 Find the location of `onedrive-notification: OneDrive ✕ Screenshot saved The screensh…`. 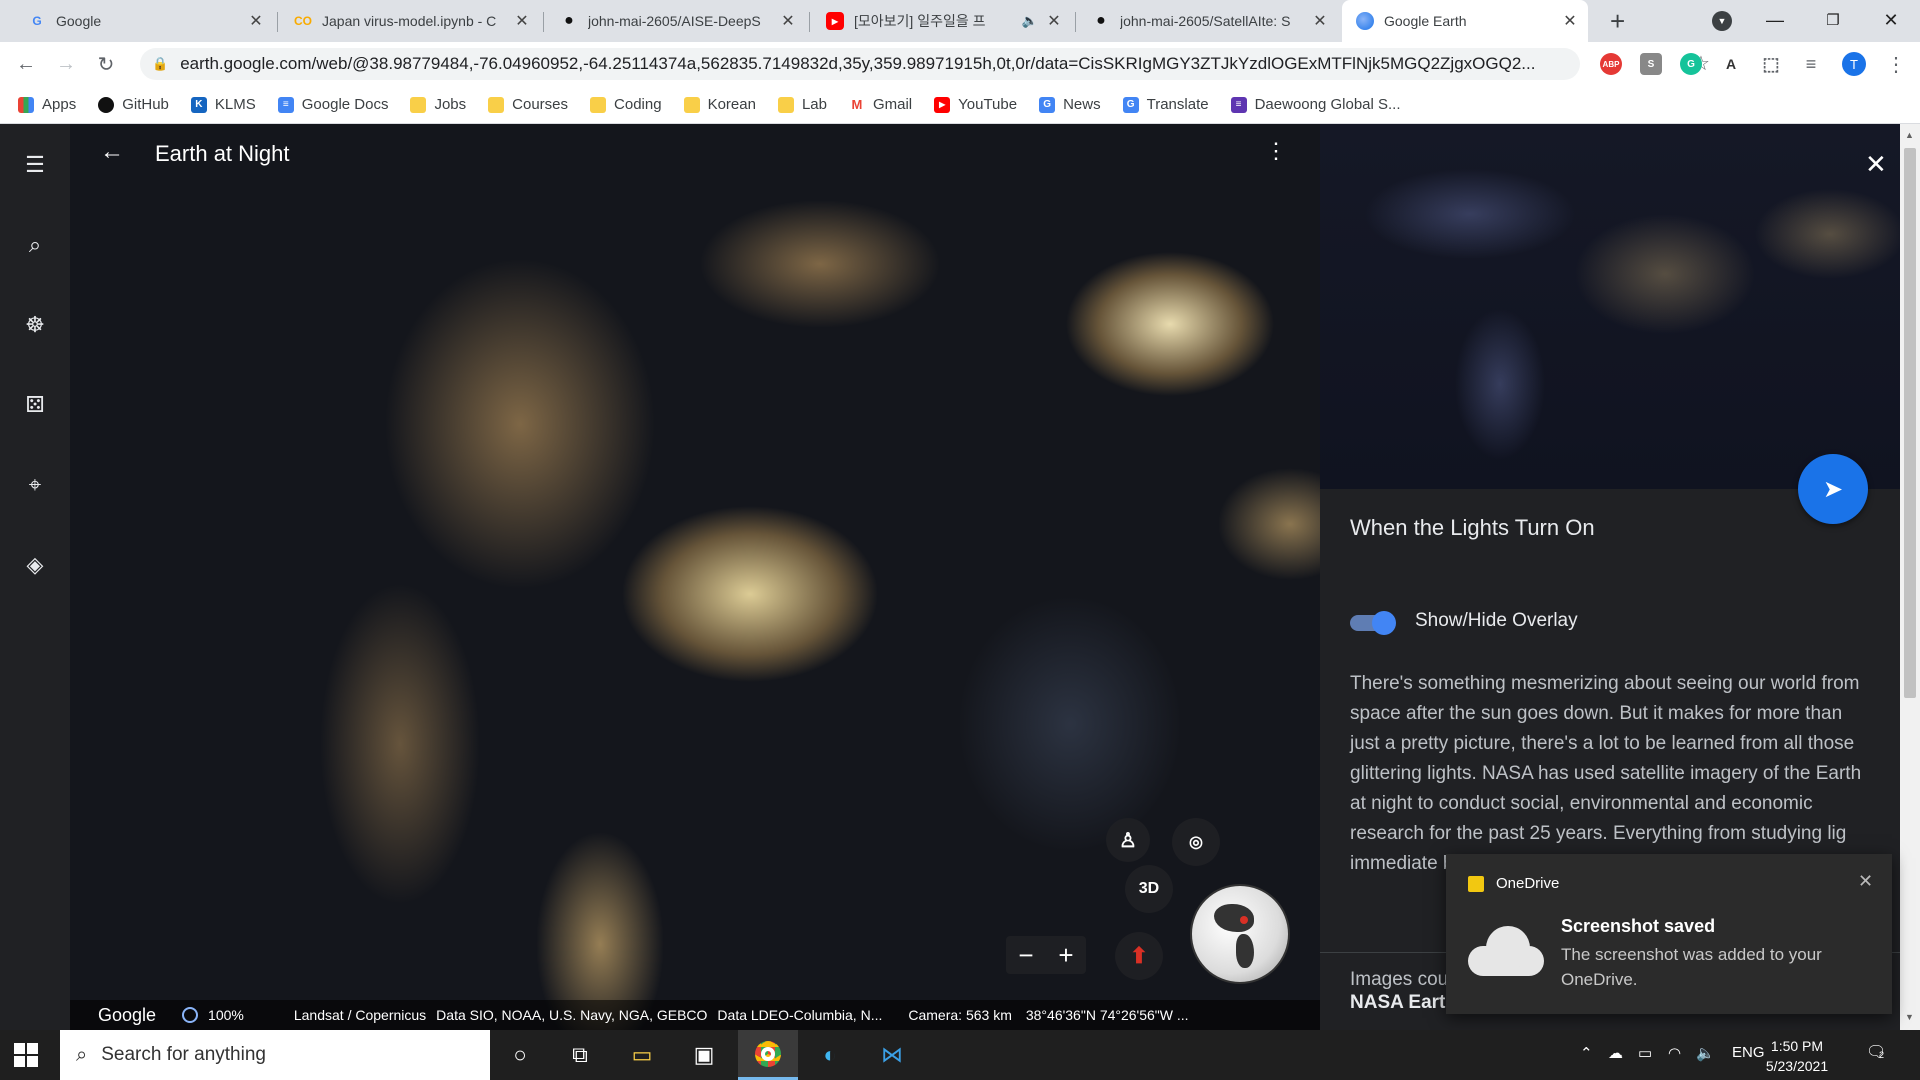

onedrive-notification: OneDrive ✕ Screenshot saved The screensh… is located at coordinates (1669, 934).